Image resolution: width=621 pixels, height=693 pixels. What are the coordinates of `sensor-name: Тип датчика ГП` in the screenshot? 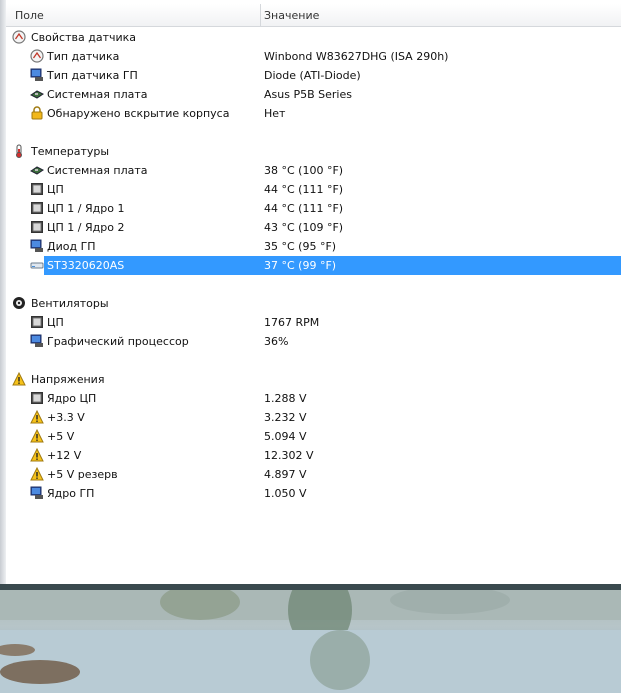 It's located at (92, 75).